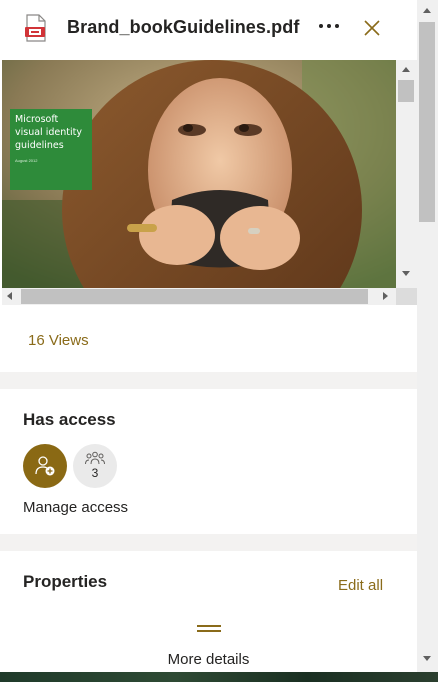 The image size is (438, 682). I want to click on scroll-left-arrow-icon, so click(9, 296).